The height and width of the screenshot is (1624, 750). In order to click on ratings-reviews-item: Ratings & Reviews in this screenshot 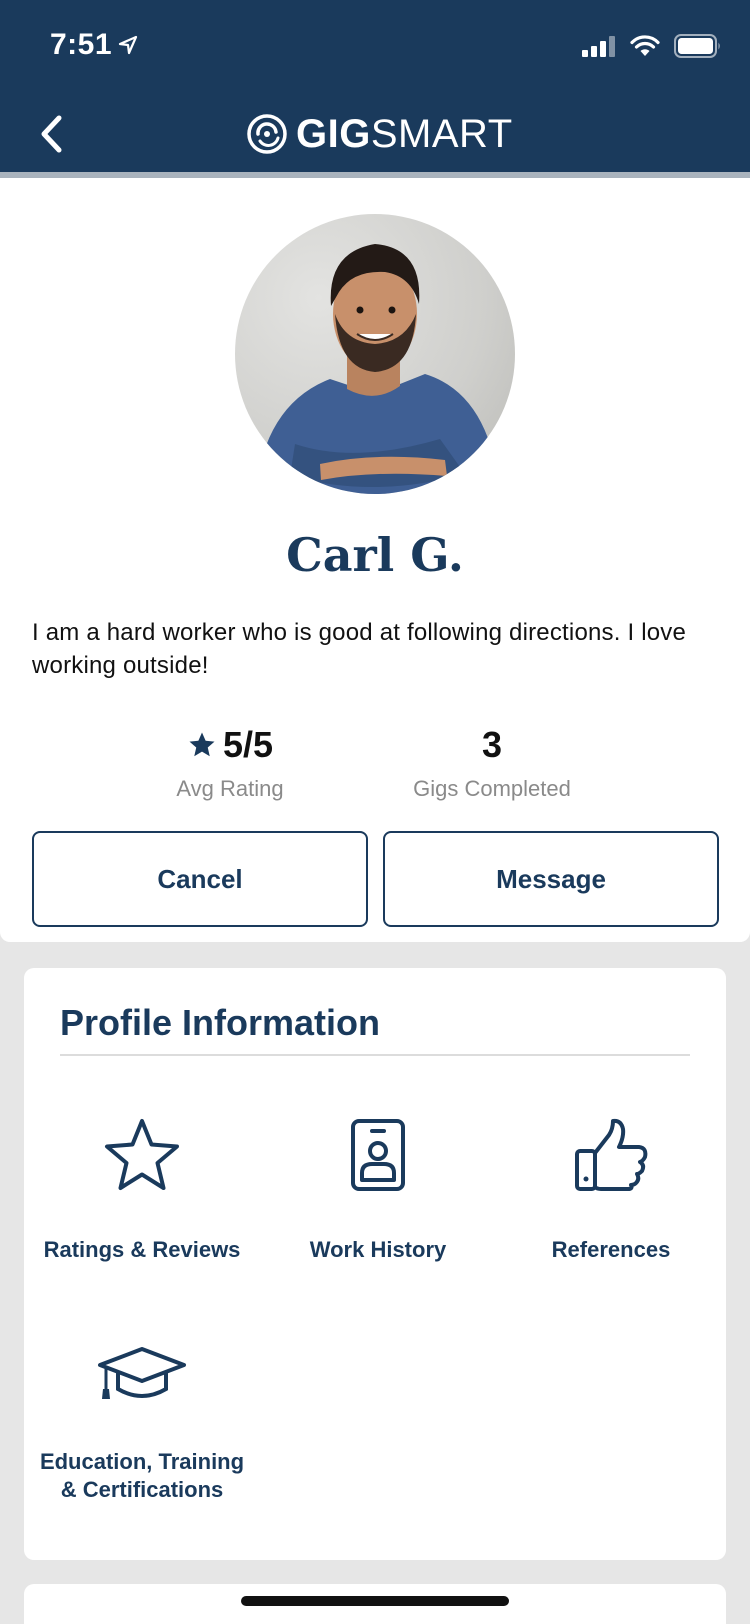, I will do `click(142, 1189)`.